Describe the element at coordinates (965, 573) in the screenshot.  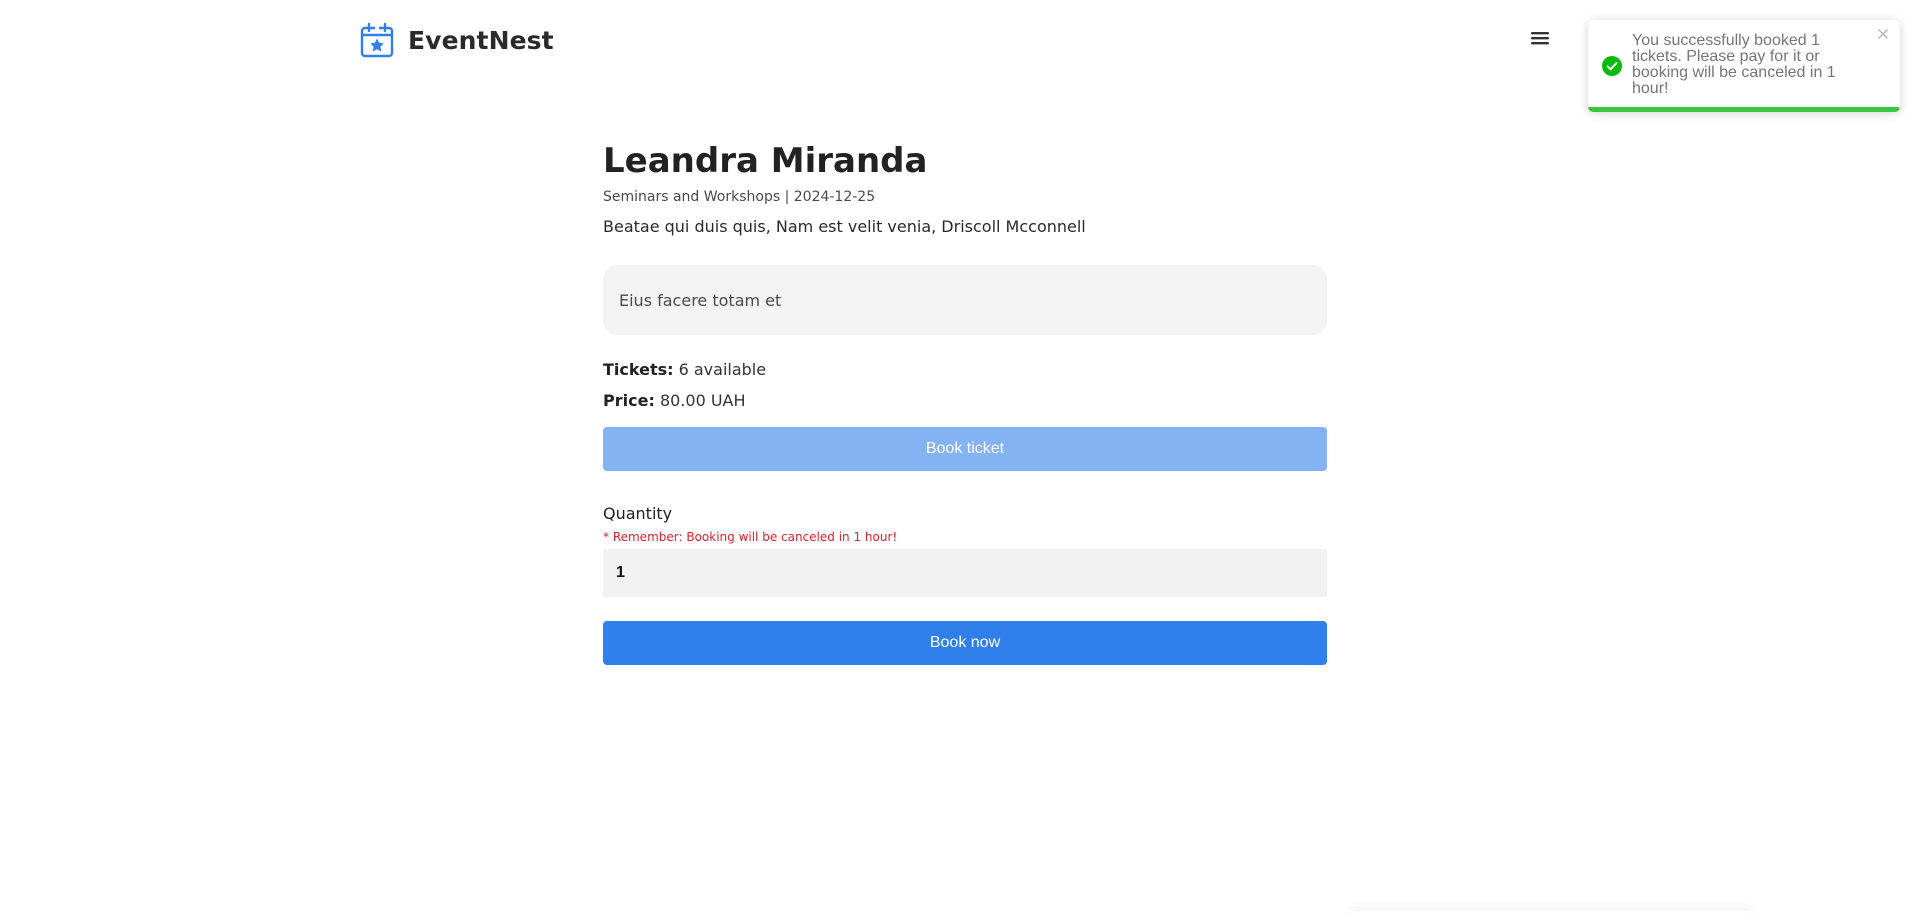
I see `quantity-input` at that location.